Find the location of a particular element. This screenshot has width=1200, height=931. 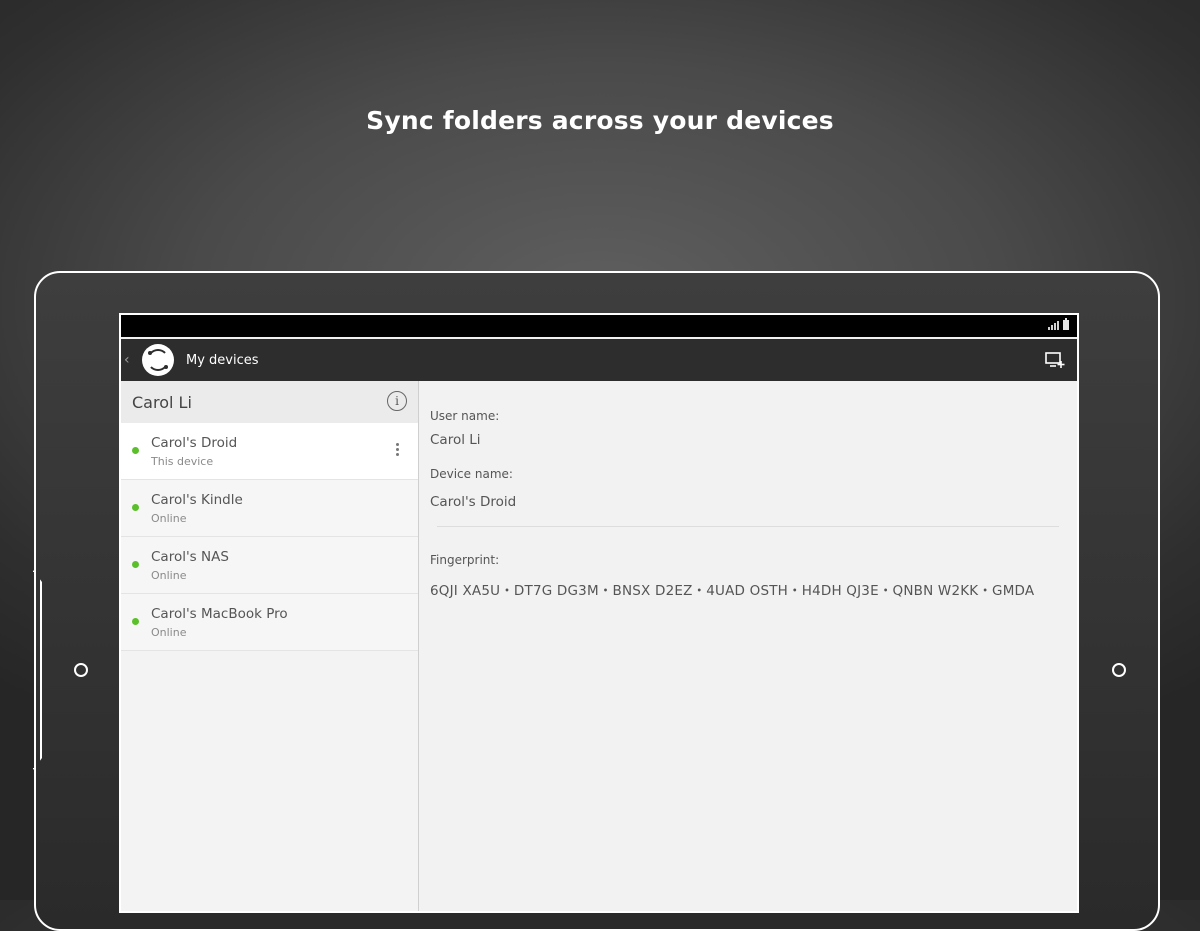

device-name-value: Carol's Droid is located at coordinates (473, 502).